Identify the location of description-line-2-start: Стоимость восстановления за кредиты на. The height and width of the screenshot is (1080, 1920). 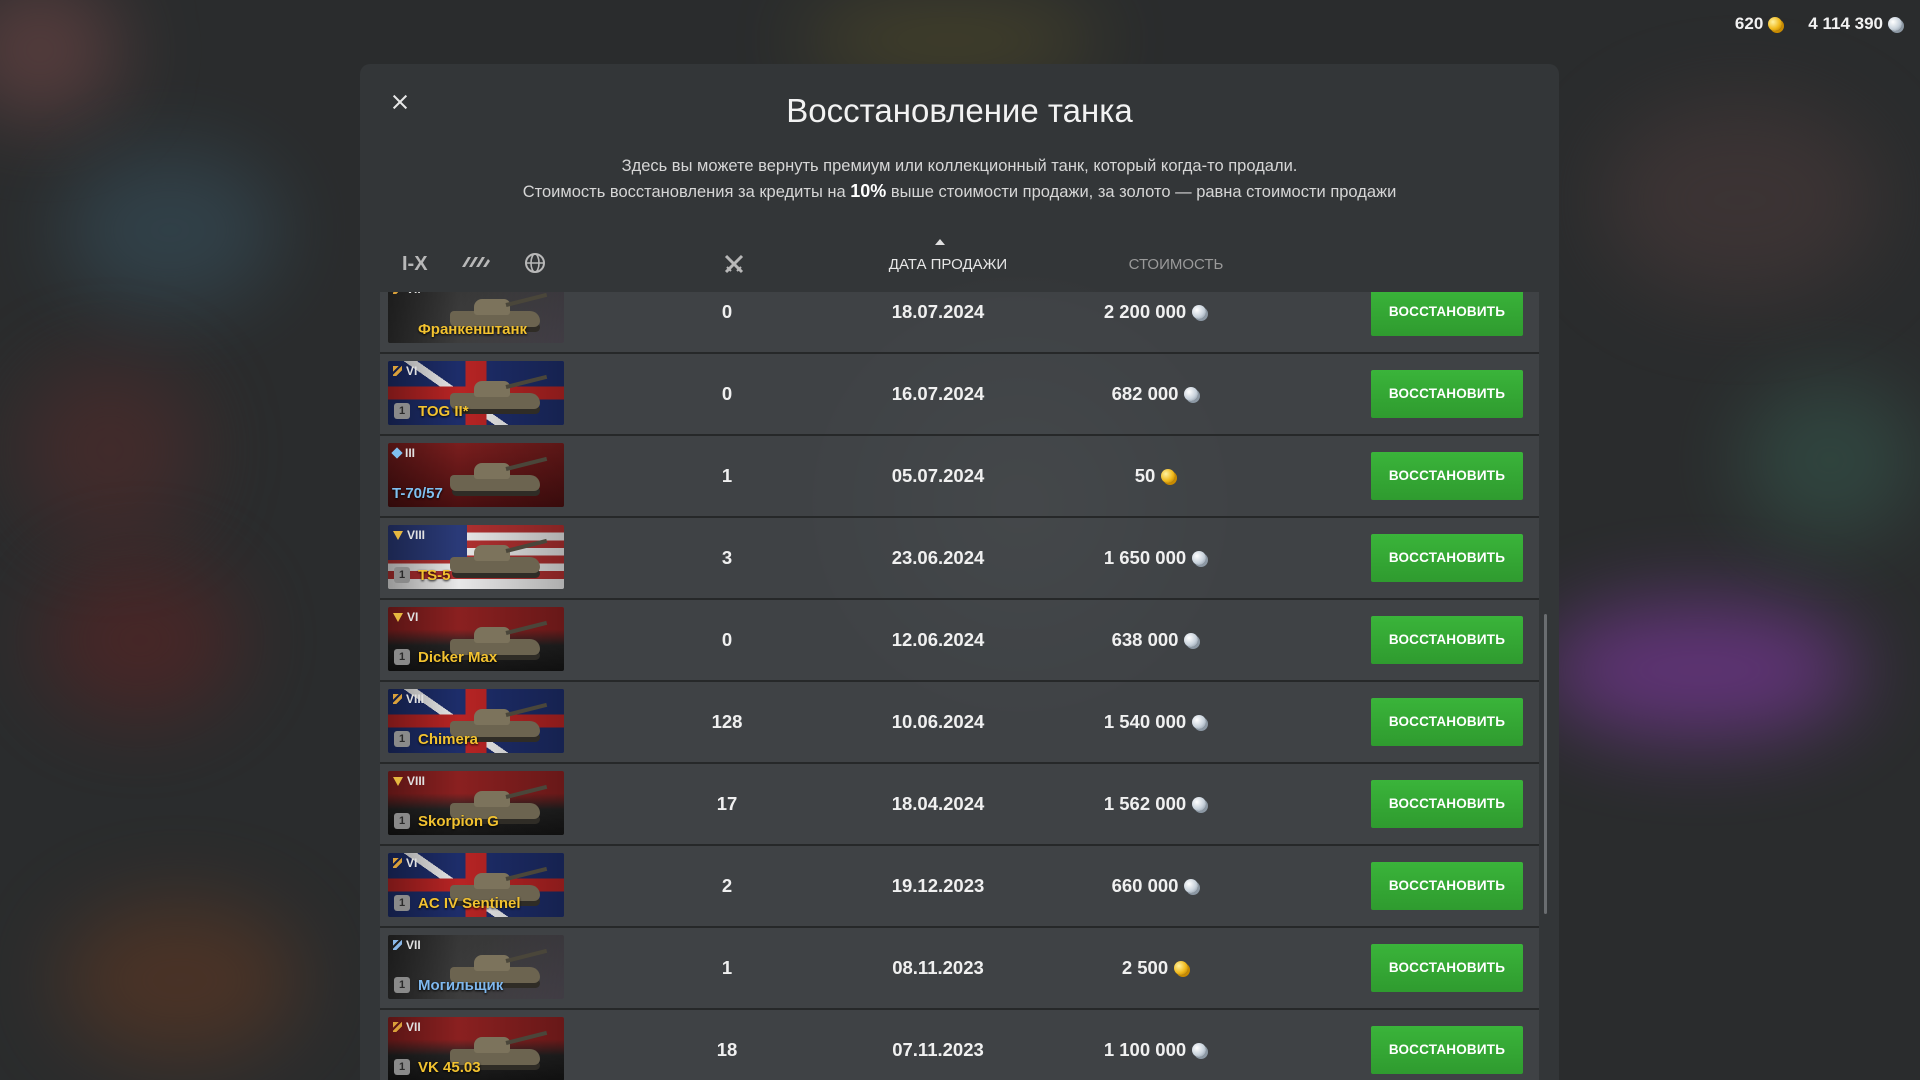
(684, 192).